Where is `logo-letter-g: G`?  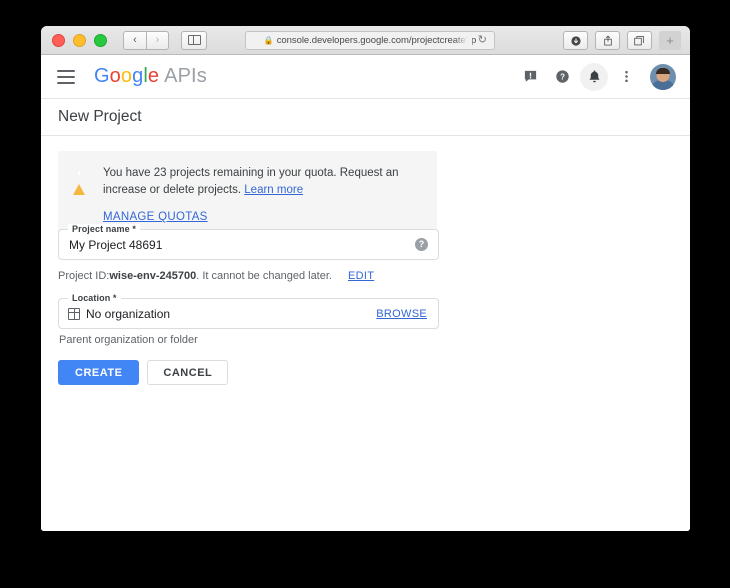
logo-letter-g: G is located at coordinates (102, 76).